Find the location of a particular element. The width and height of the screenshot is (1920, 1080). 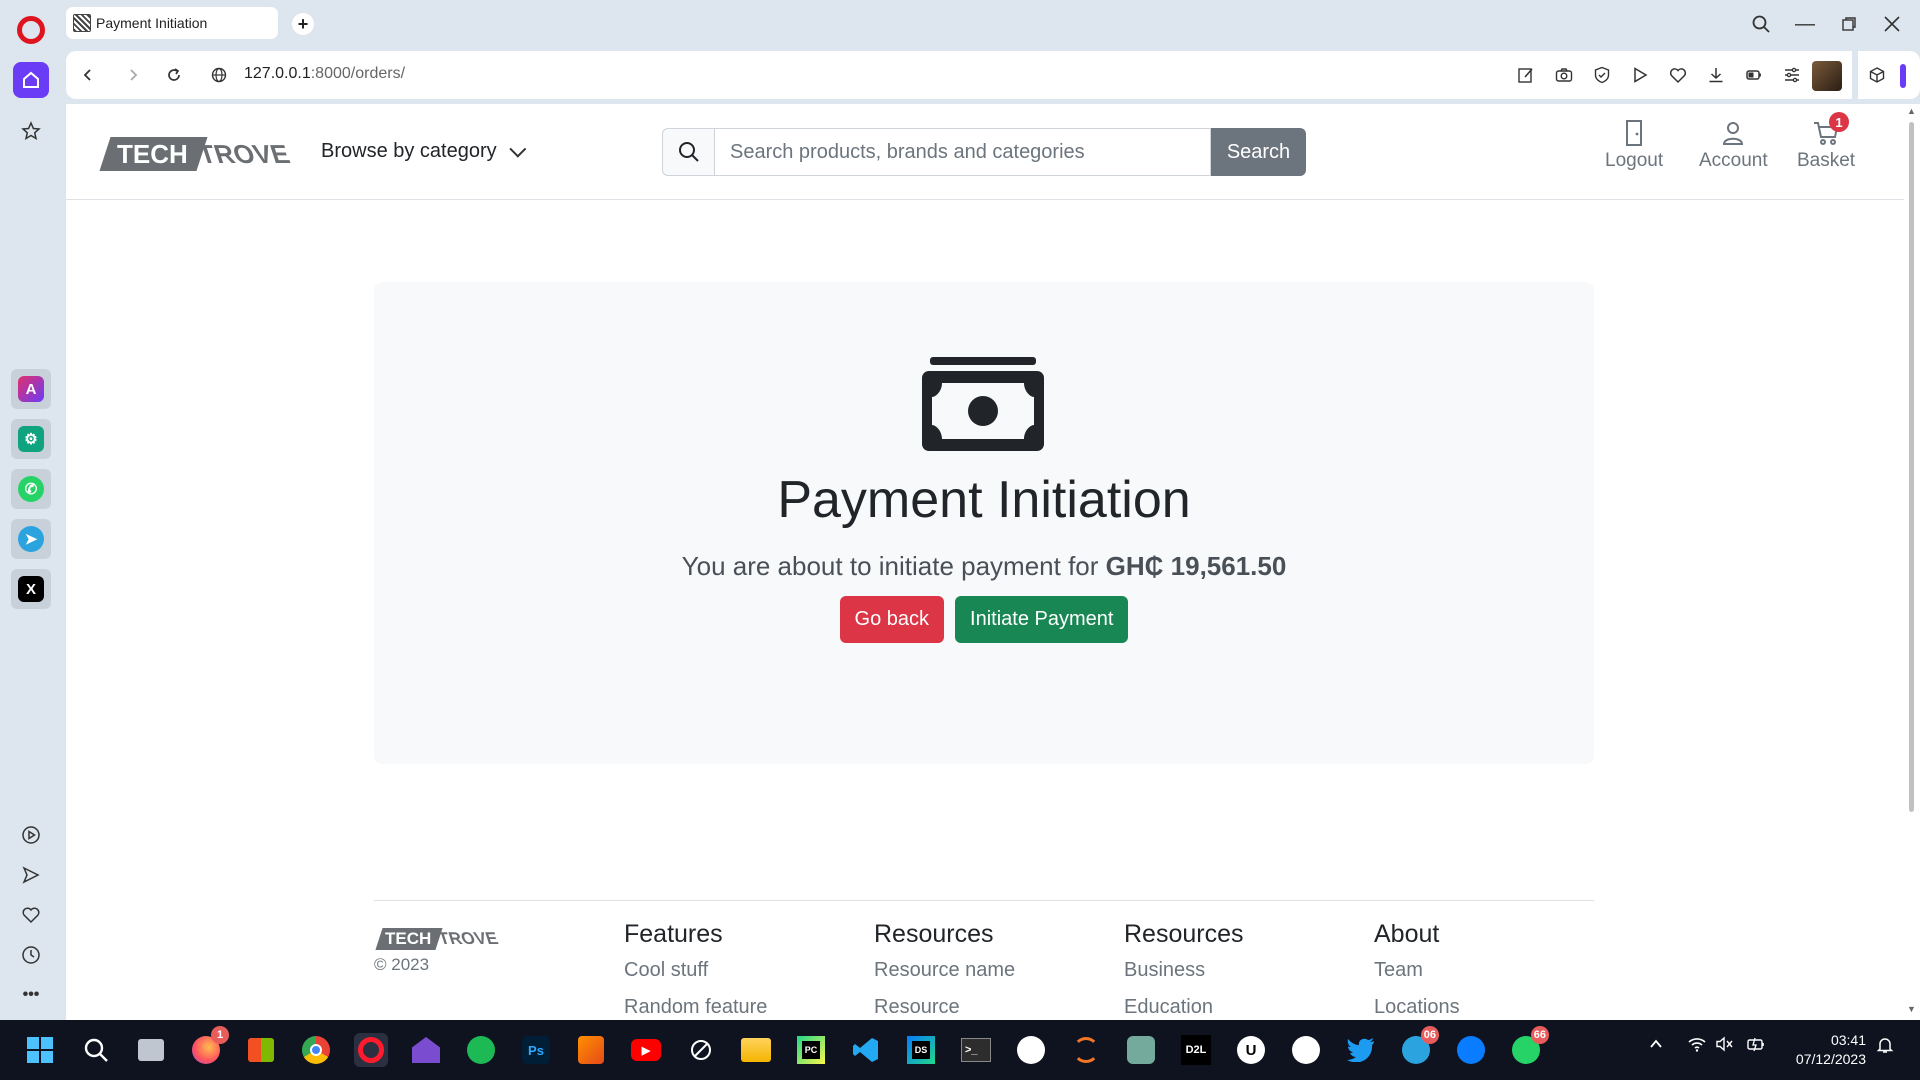

search-tabs-icon is located at coordinates (1761, 24).